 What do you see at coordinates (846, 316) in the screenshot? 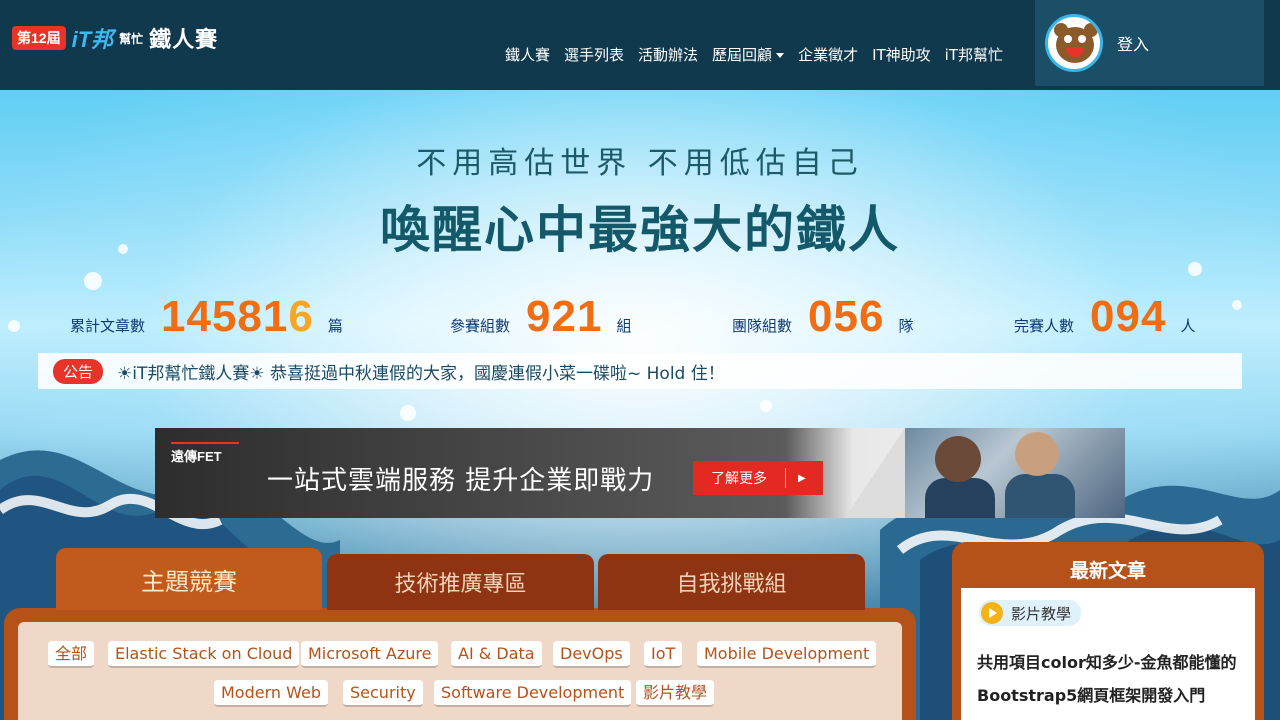
I see `stat-value: 056` at bounding box center [846, 316].